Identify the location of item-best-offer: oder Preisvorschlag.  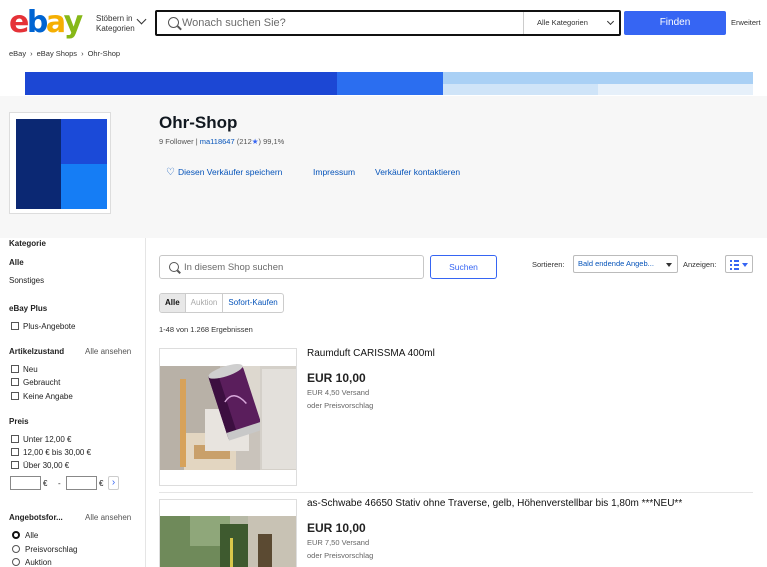
(340, 405).